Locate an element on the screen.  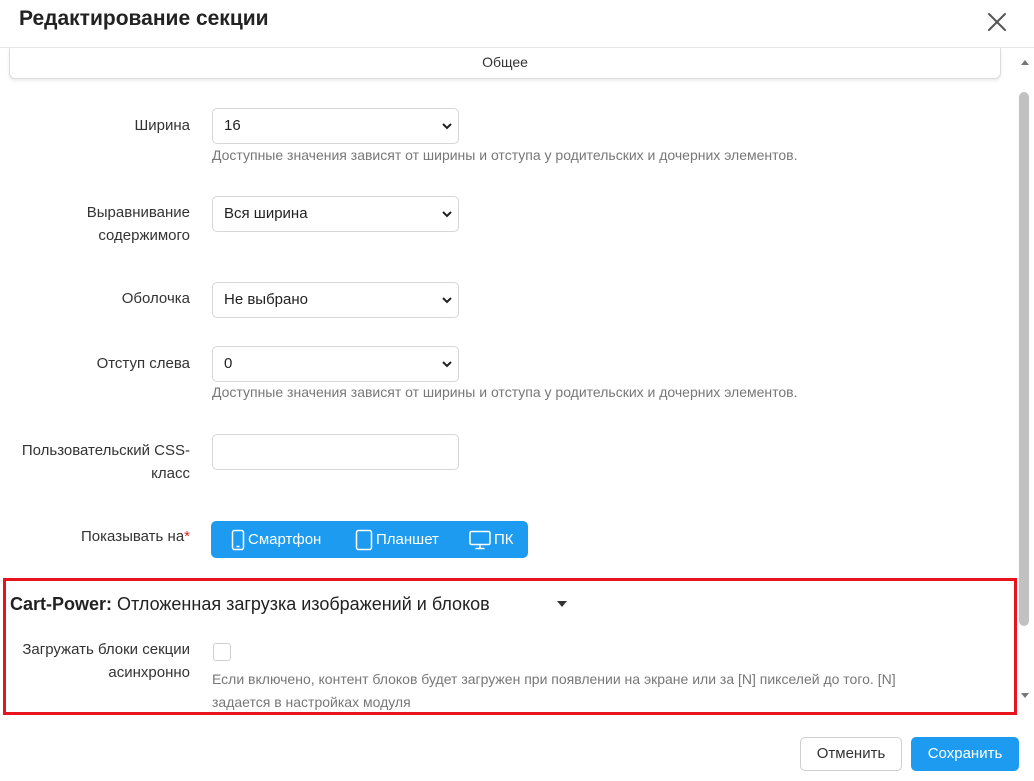
device-tablet-button: Планшет is located at coordinates (396, 539).